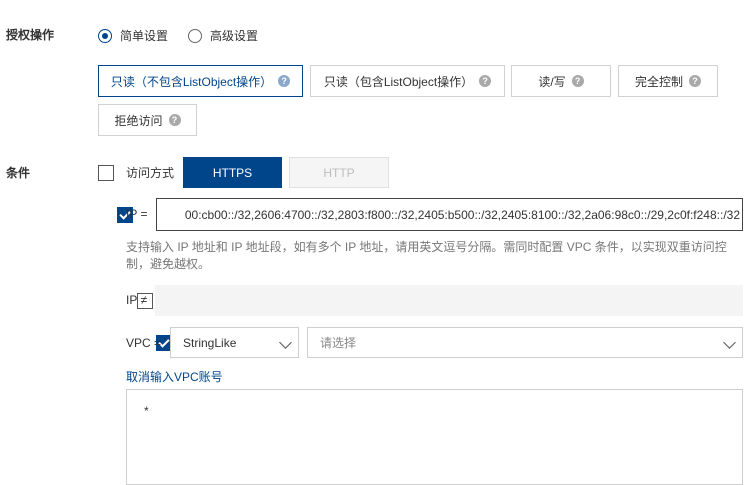  What do you see at coordinates (30, 35) in the screenshot?
I see `auth-section-label: 授权操作` at bounding box center [30, 35].